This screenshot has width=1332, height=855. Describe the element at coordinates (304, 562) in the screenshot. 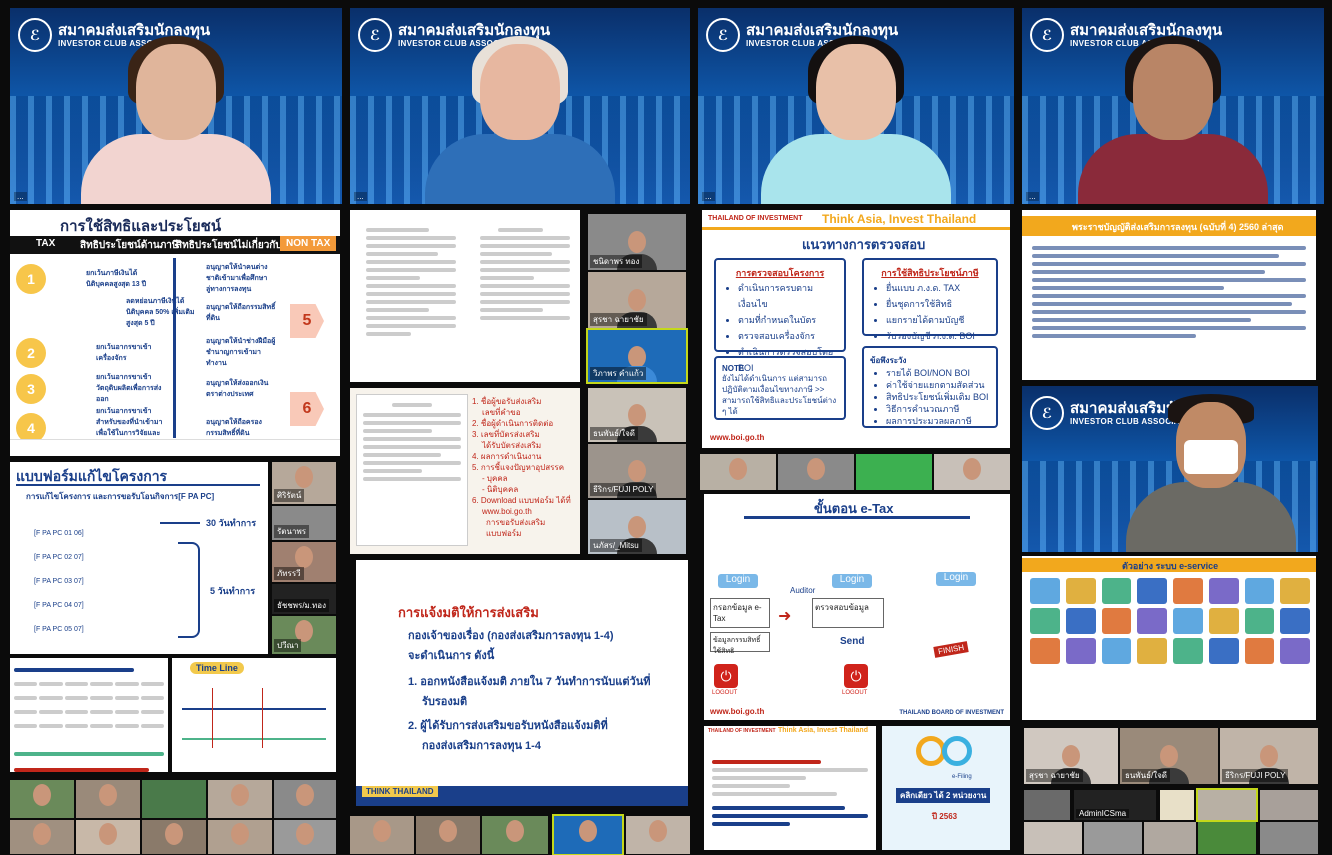

I see `participant-thumb: ภัทรรวี` at that location.